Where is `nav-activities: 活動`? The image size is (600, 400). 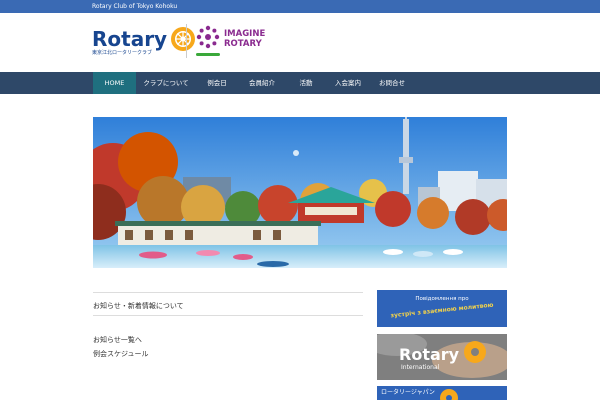
nav-activities: 活動 is located at coordinates (306, 83).